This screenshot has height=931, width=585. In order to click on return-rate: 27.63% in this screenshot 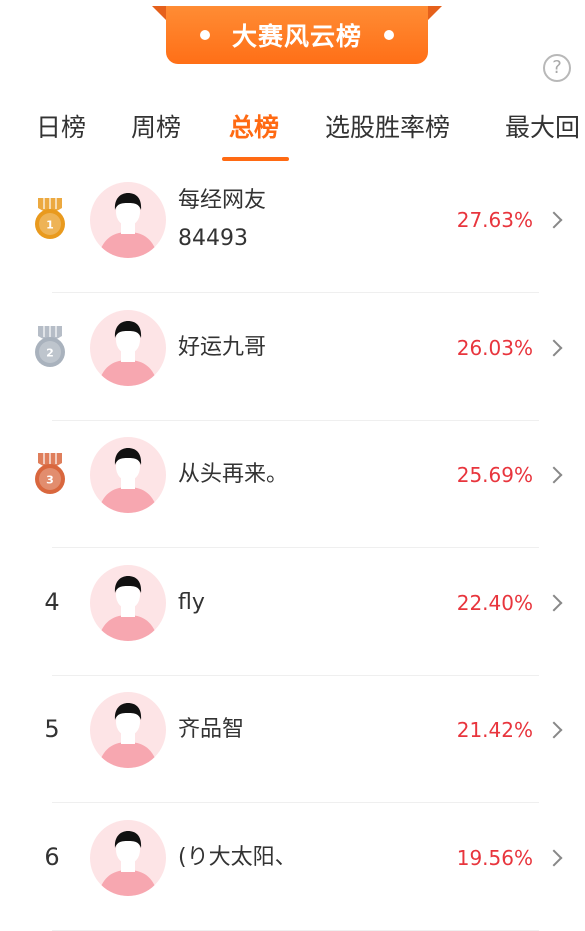, I will do `click(494, 220)`.